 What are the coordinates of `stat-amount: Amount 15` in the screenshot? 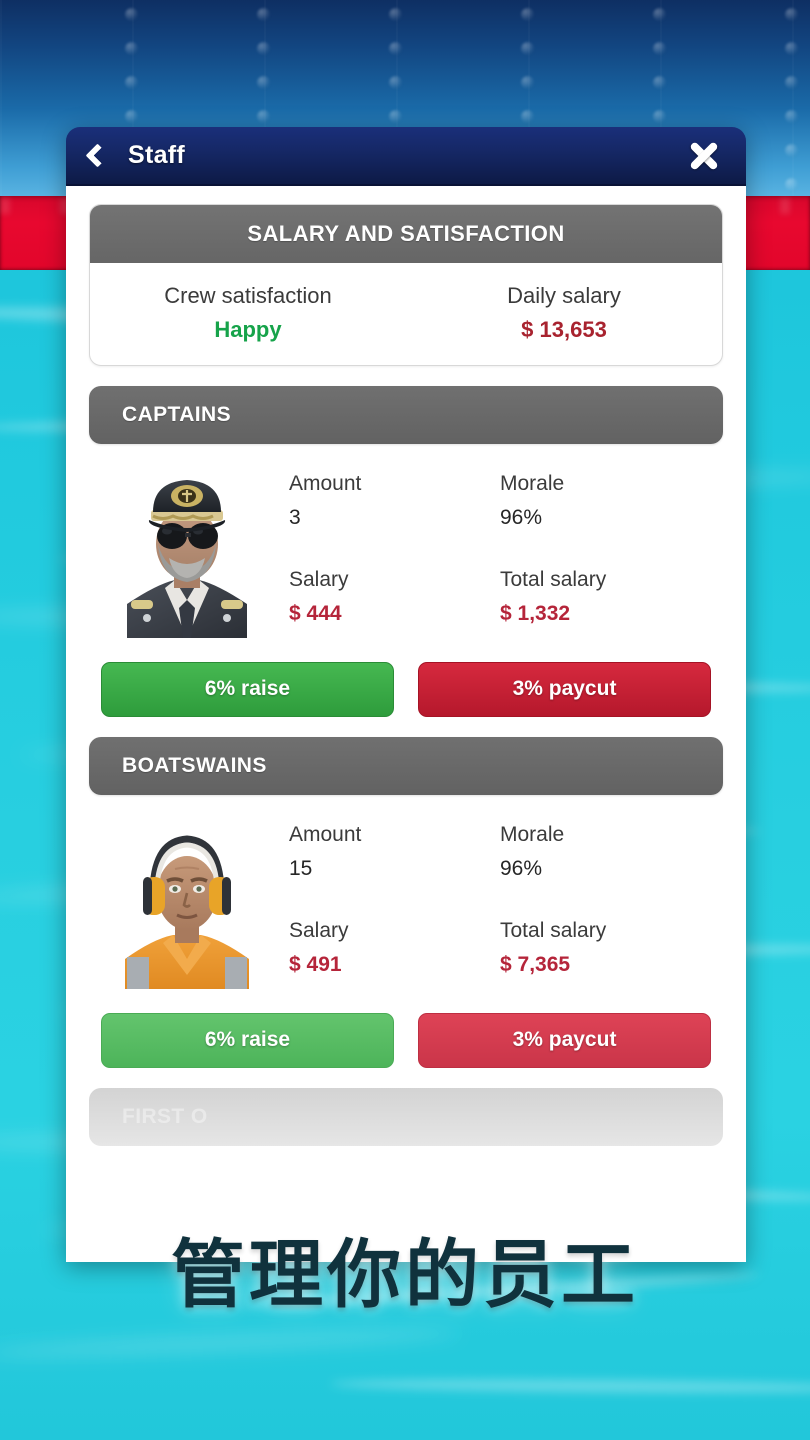 It's located at (394, 858).